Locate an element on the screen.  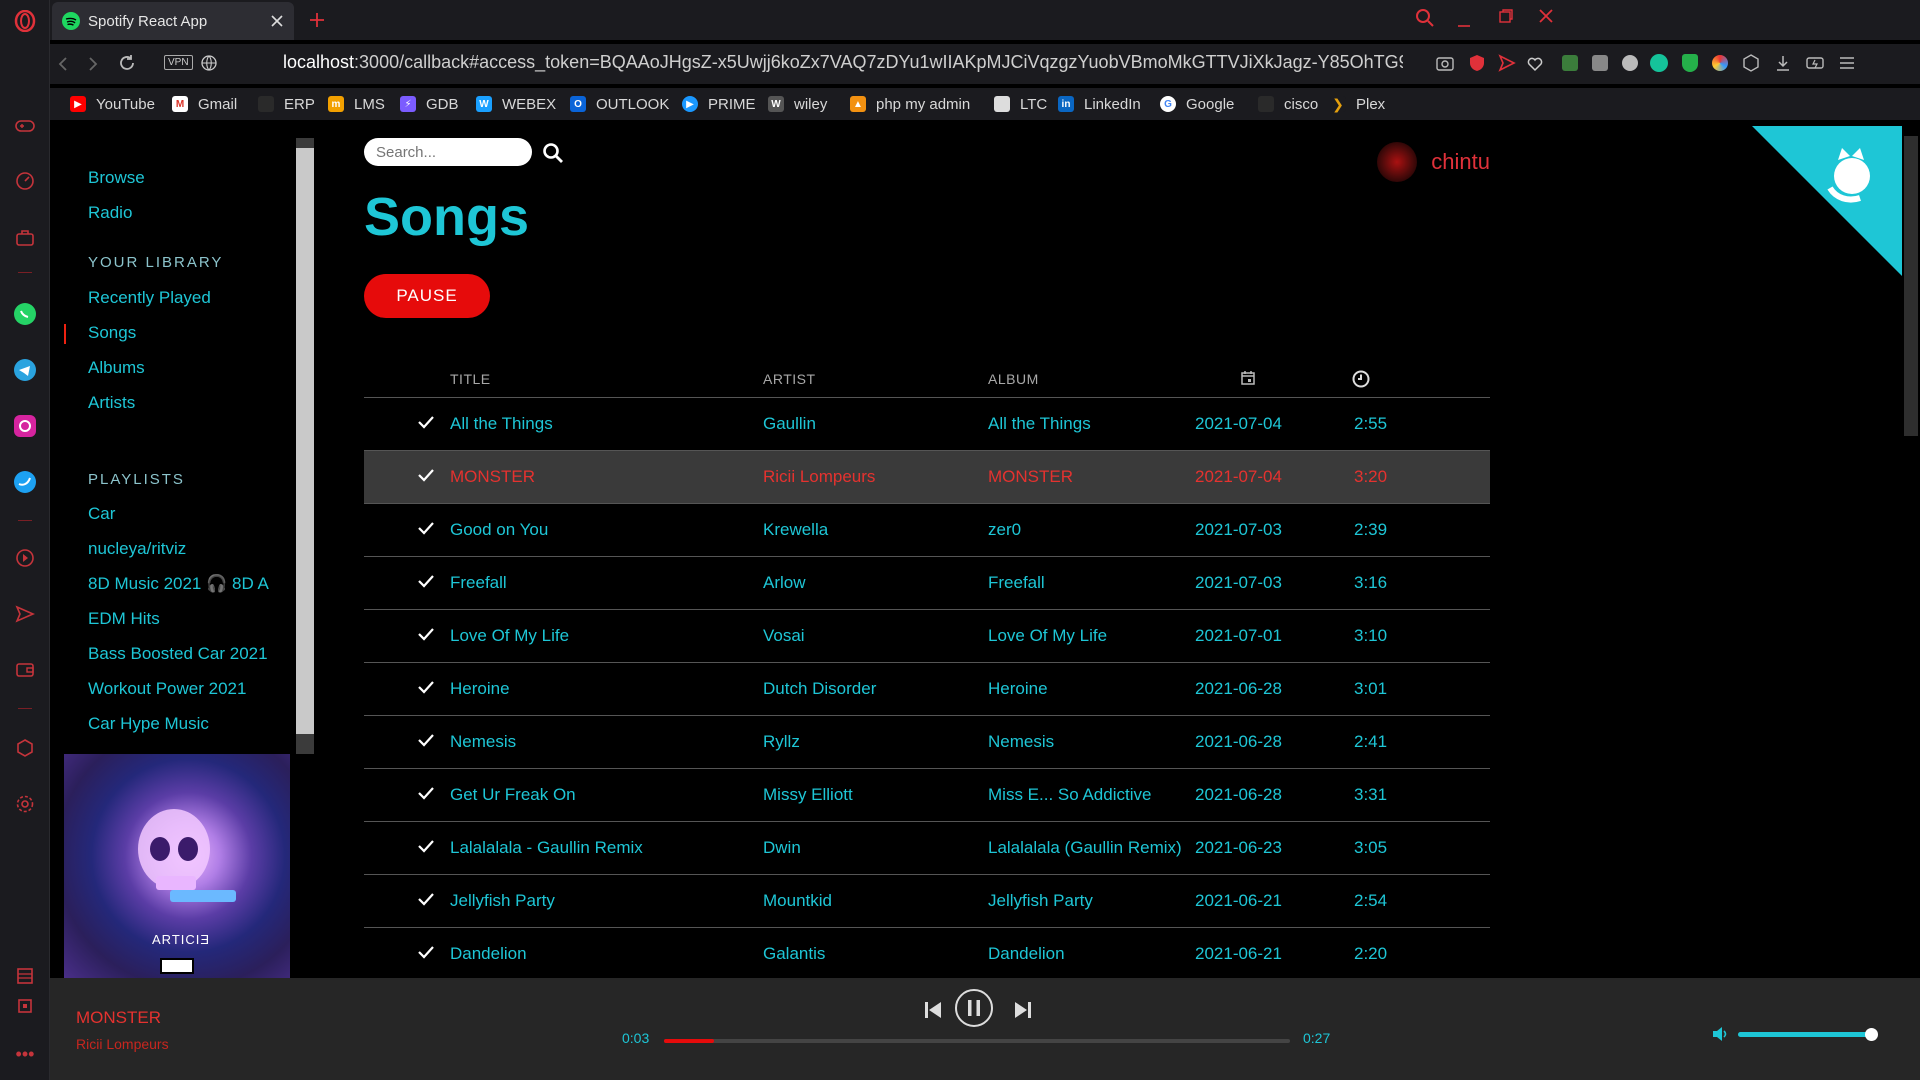
search-input is located at coordinates (448, 152).